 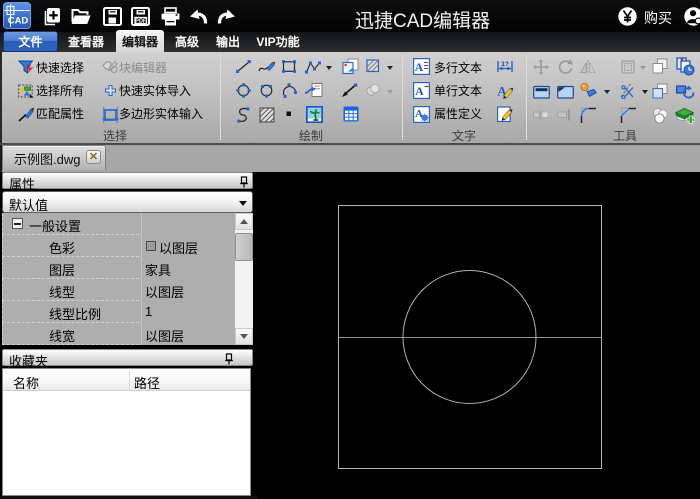 I want to click on svg-text: CAD, so click(x=18, y=21).